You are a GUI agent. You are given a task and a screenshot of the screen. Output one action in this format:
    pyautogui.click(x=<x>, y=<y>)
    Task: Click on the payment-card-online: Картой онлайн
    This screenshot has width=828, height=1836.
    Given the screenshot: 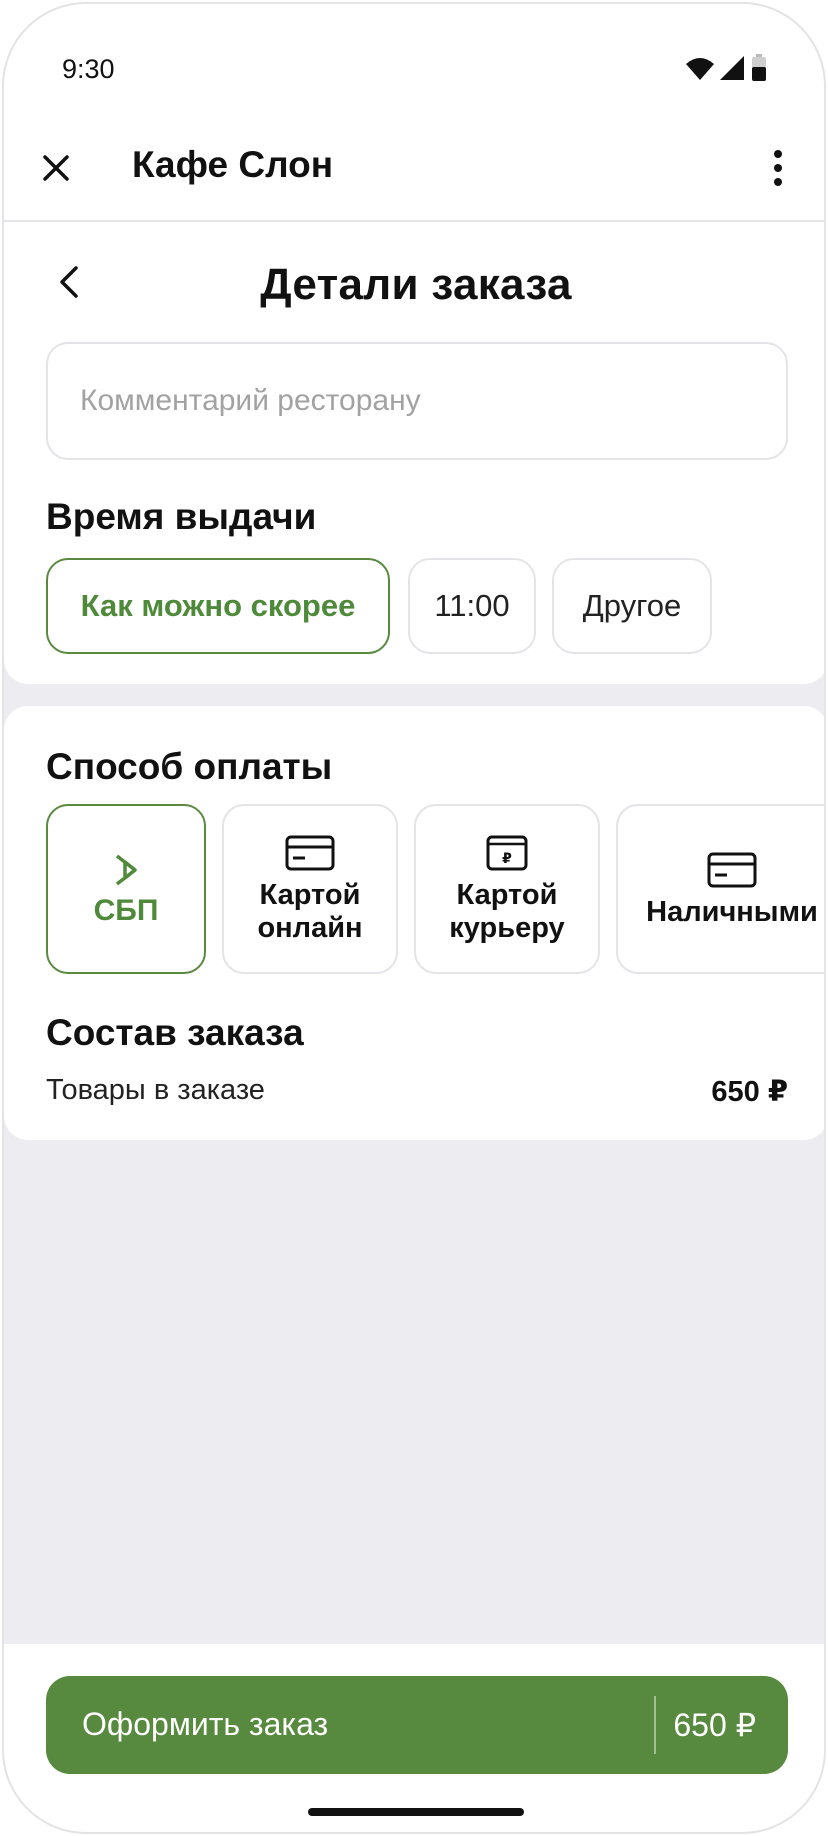 What is the action you would take?
    pyautogui.click(x=310, y=889)
    